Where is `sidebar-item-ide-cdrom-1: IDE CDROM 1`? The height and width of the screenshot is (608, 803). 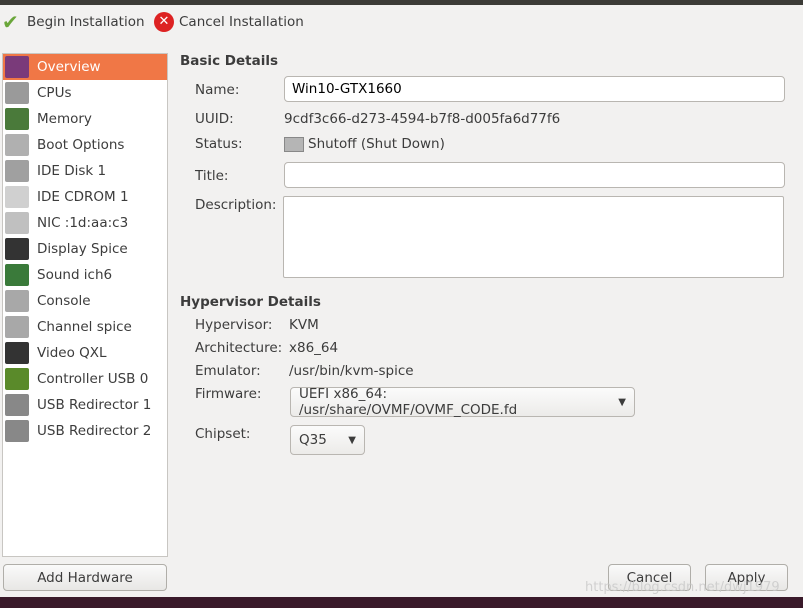
sidebar-item-ide-cdrom-1: IDE CDROM 1 is located at coordinates (85, 197).